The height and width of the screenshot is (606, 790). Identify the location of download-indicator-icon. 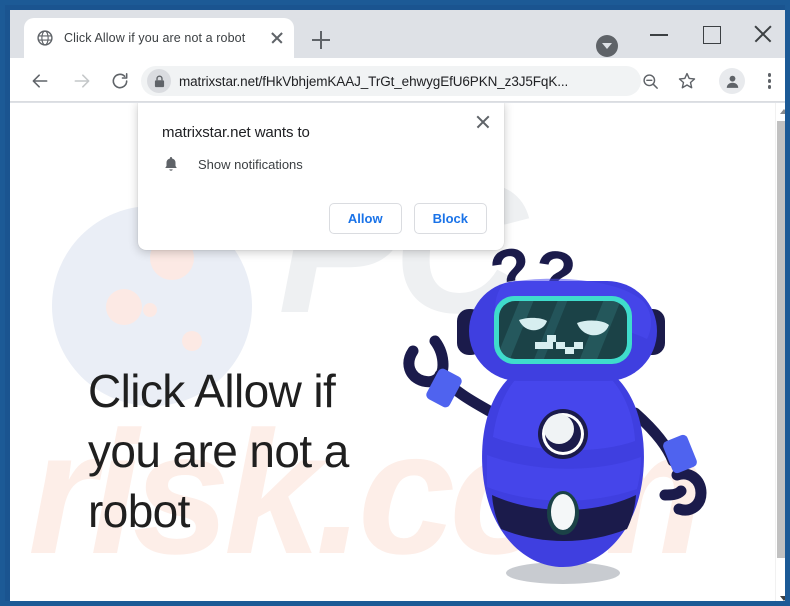
(607, 46).